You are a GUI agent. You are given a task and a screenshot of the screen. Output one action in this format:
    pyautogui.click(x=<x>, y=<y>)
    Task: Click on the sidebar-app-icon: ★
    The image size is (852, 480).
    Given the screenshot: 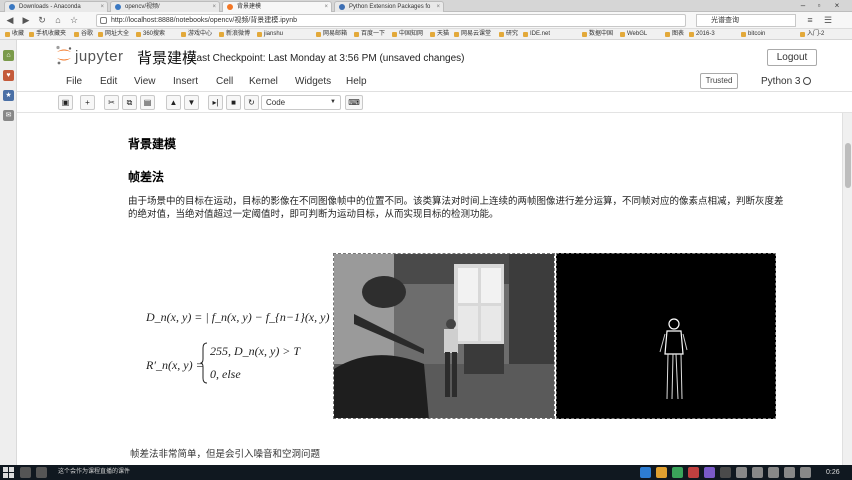 What is the action you would take?
    pyautogui.click(x=8, y=95)
    